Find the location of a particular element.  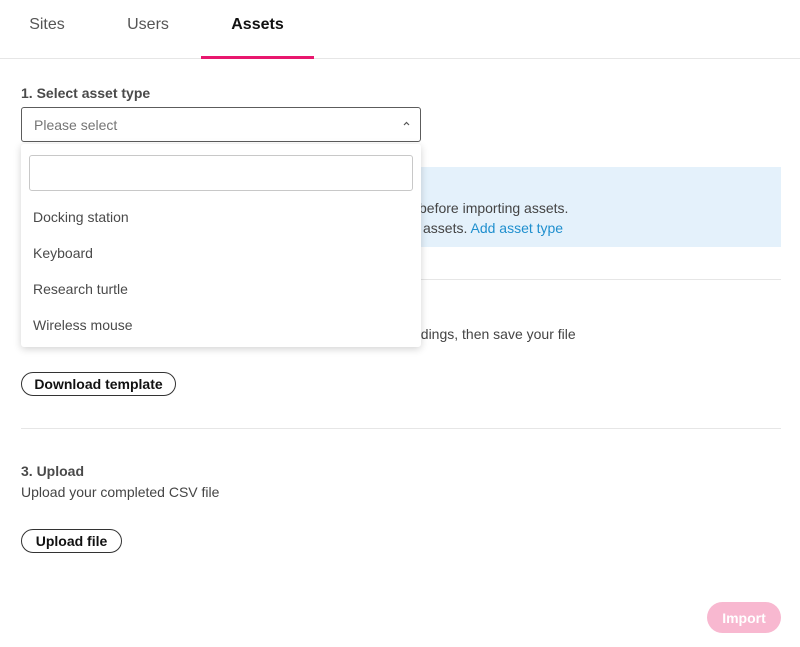

asset-type-select: Please select is located at coordinates (221, 124).